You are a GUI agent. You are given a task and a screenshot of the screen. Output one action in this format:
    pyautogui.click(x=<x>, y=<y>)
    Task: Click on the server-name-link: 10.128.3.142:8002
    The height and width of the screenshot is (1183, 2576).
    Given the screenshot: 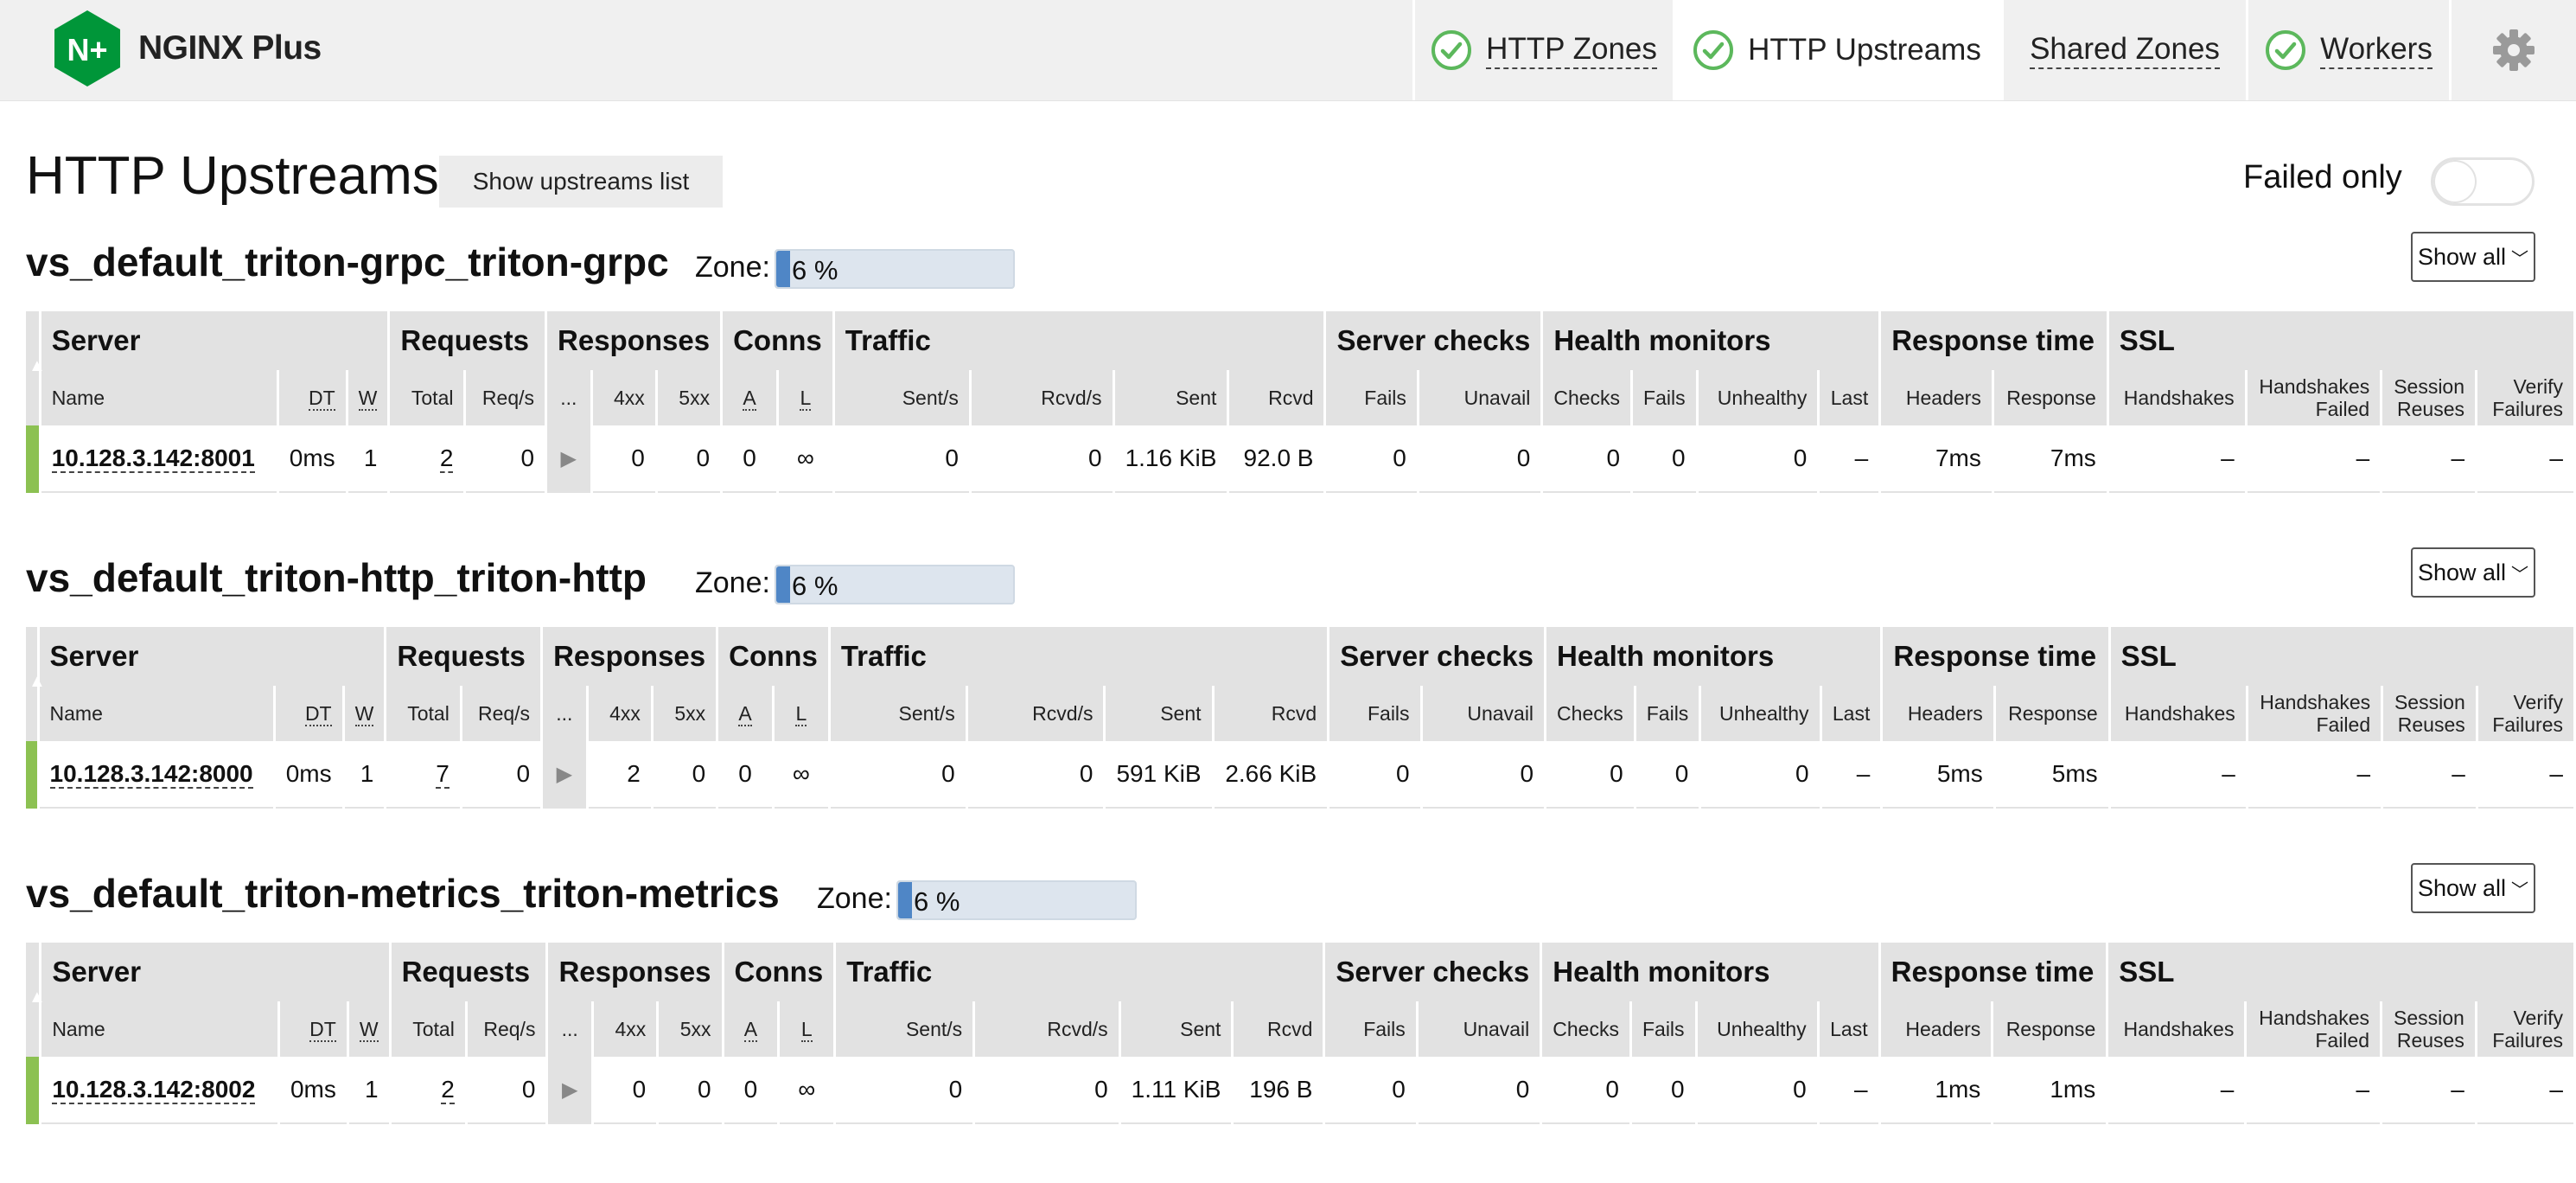 What is the action you would take?
    pyautogui.click(x=159, y=1090)
    